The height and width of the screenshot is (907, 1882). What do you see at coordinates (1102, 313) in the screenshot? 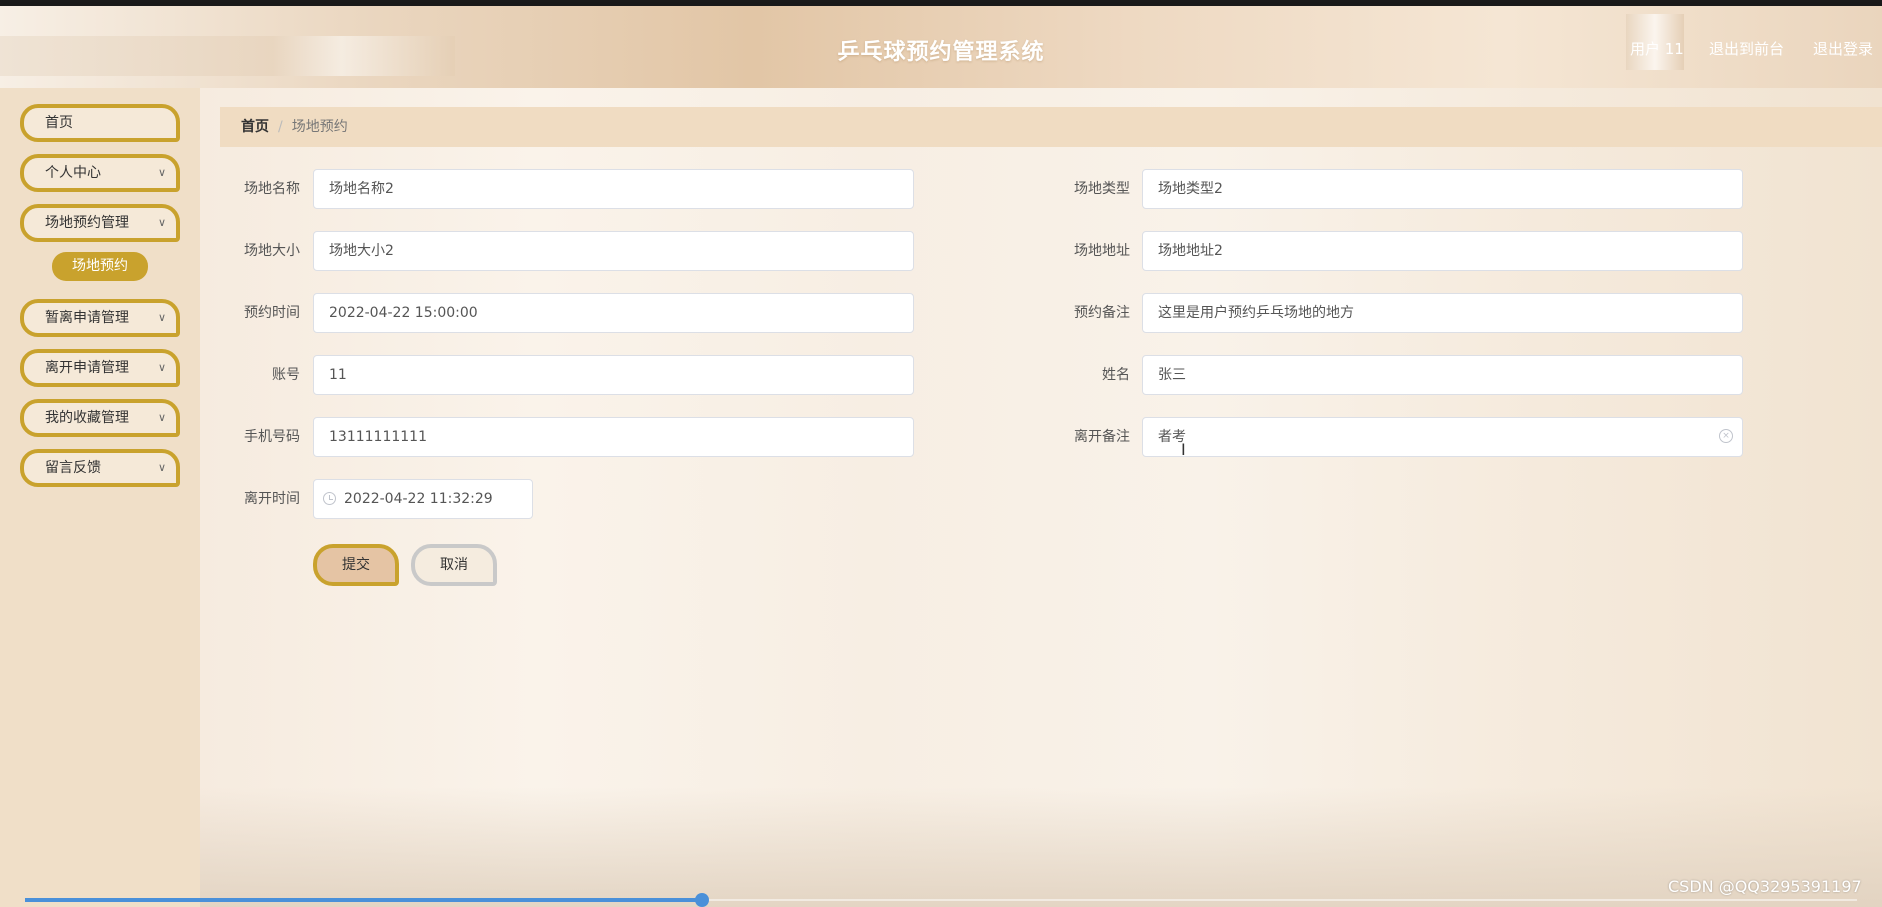
I see `booking-note-label: 预约备注` at bounding box center [1102, 313].